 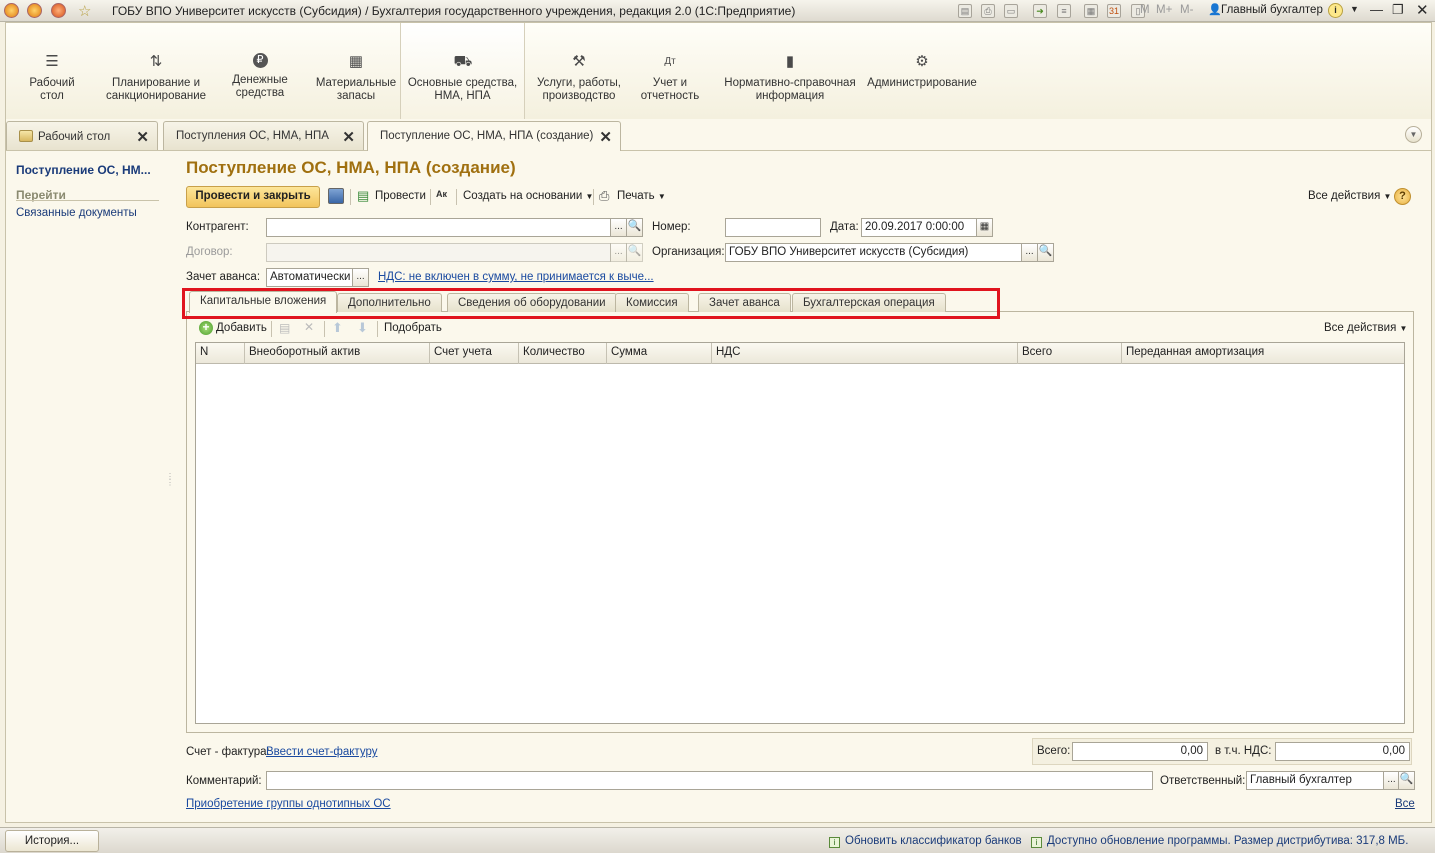 I want to click on nav-link-related-docs: Связанные документы, so click(x=76, y=213).